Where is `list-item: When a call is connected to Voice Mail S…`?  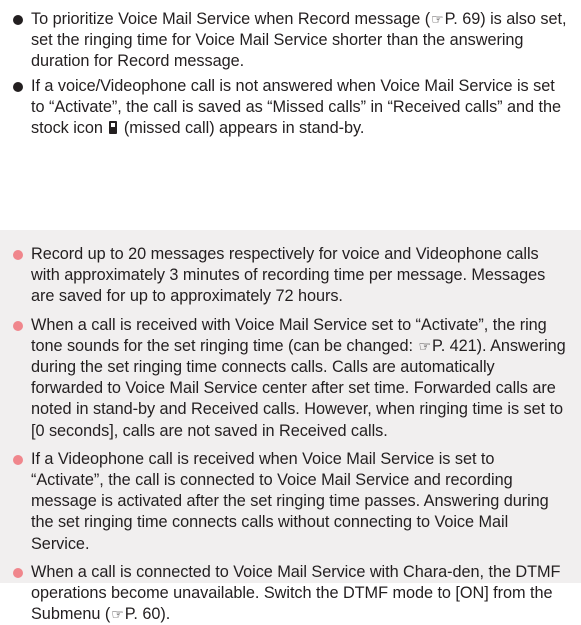 list-item: When a call is connected to Voice Mail S… is located at coordinates (289, 593).